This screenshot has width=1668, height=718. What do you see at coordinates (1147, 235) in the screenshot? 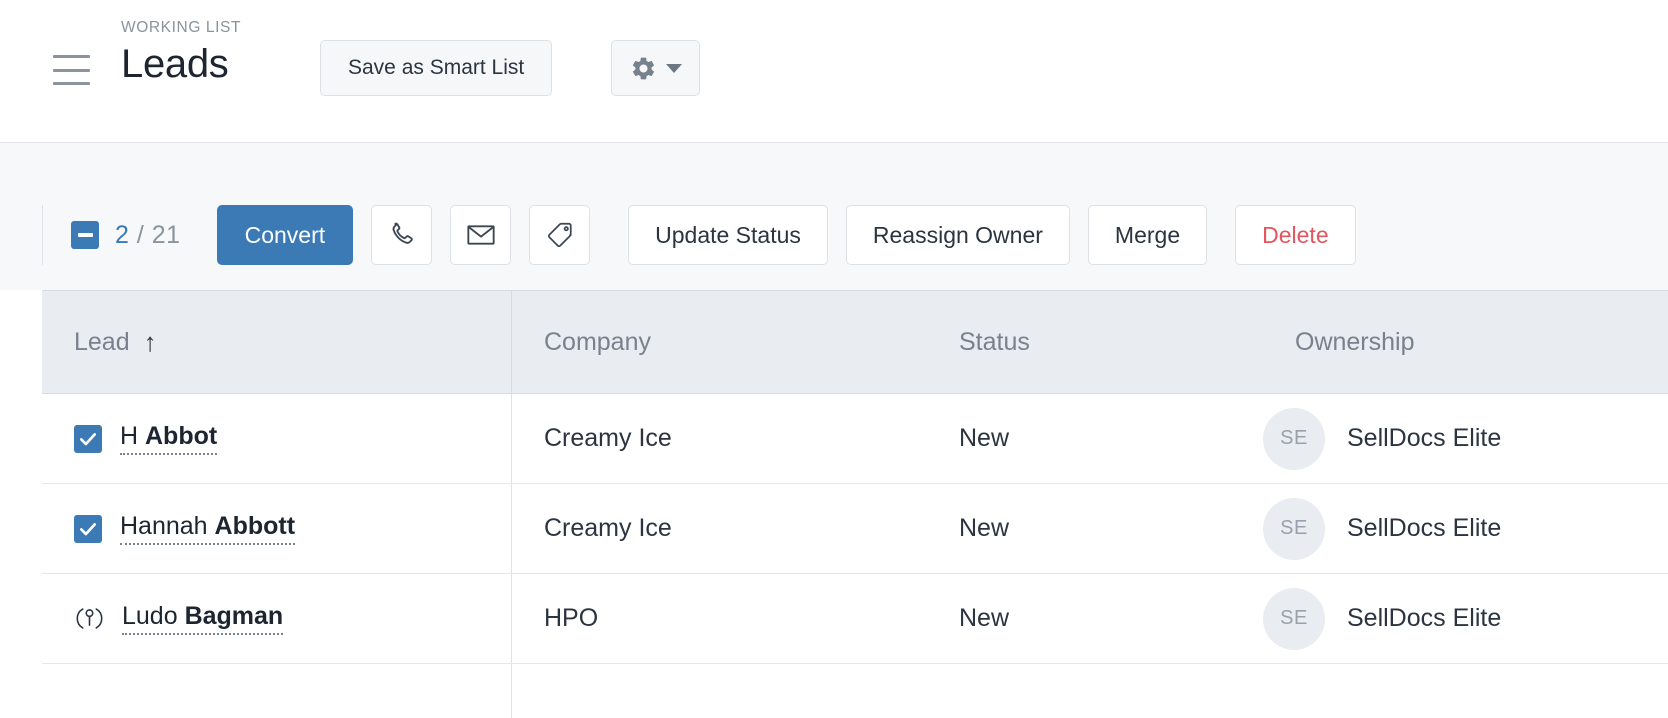
I see `merge-button: Merge` at bounding box center [1147, 235].